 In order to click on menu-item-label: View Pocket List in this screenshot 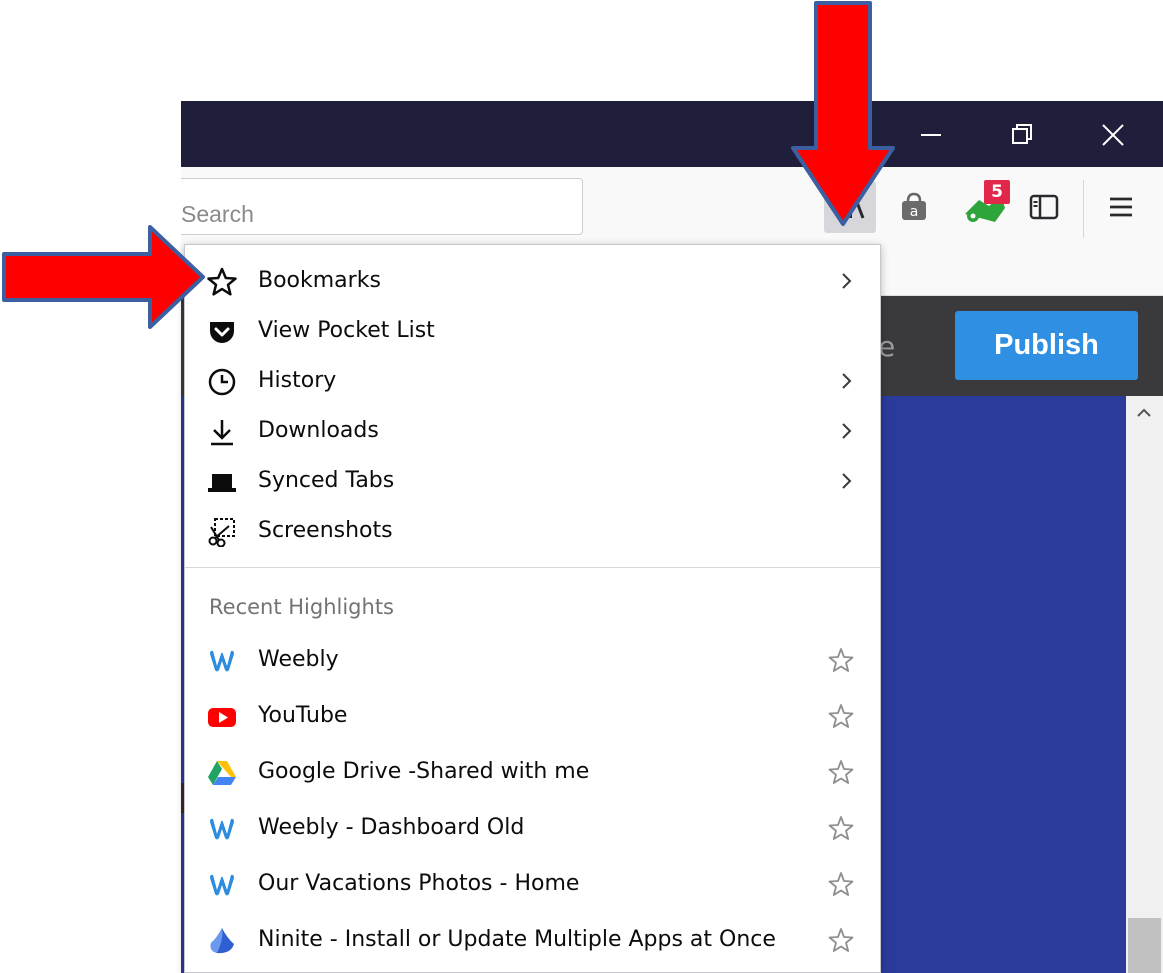, I will do `click(346, 330)`.